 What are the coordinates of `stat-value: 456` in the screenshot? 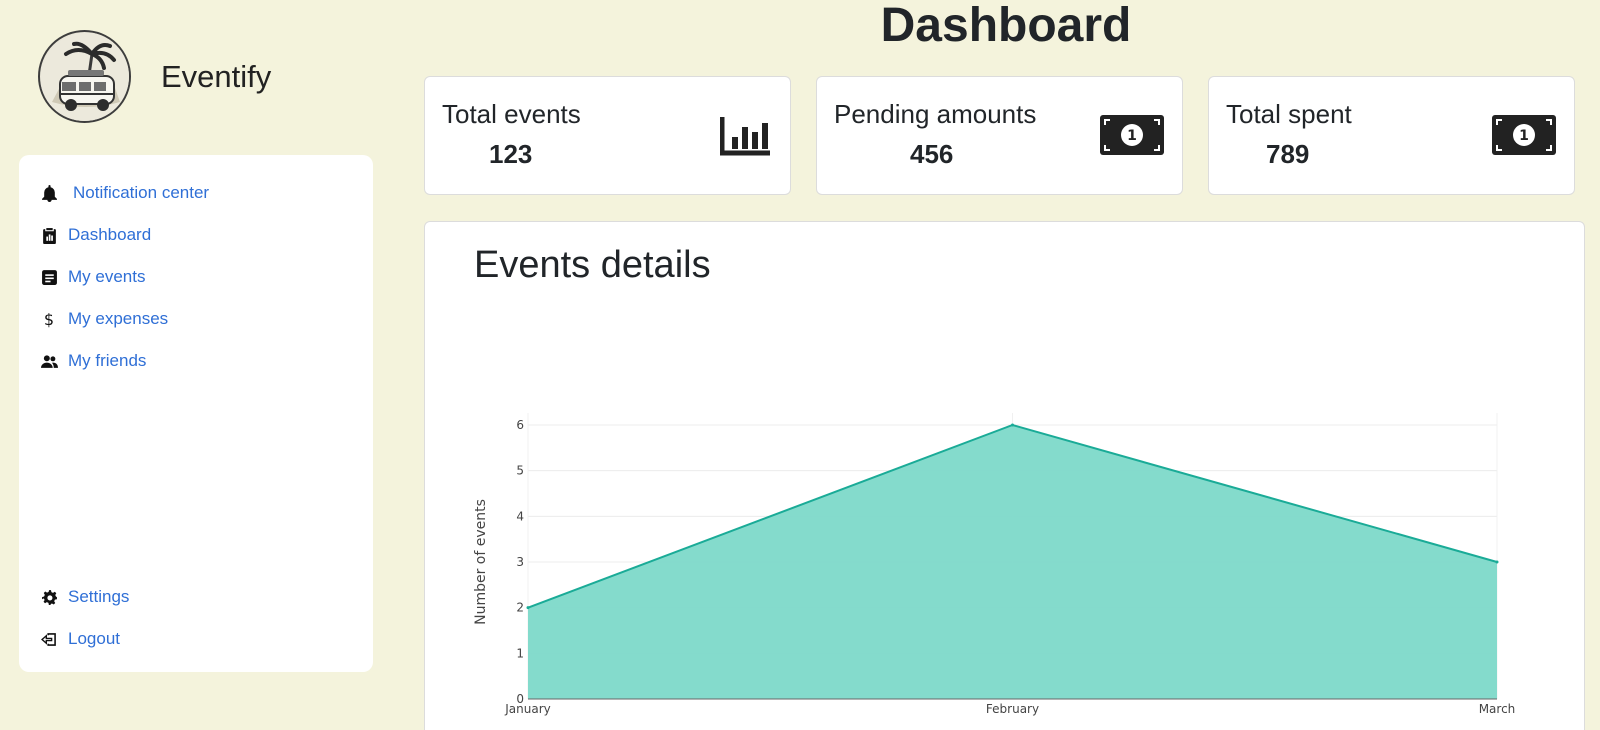 It's located at (932, 154).